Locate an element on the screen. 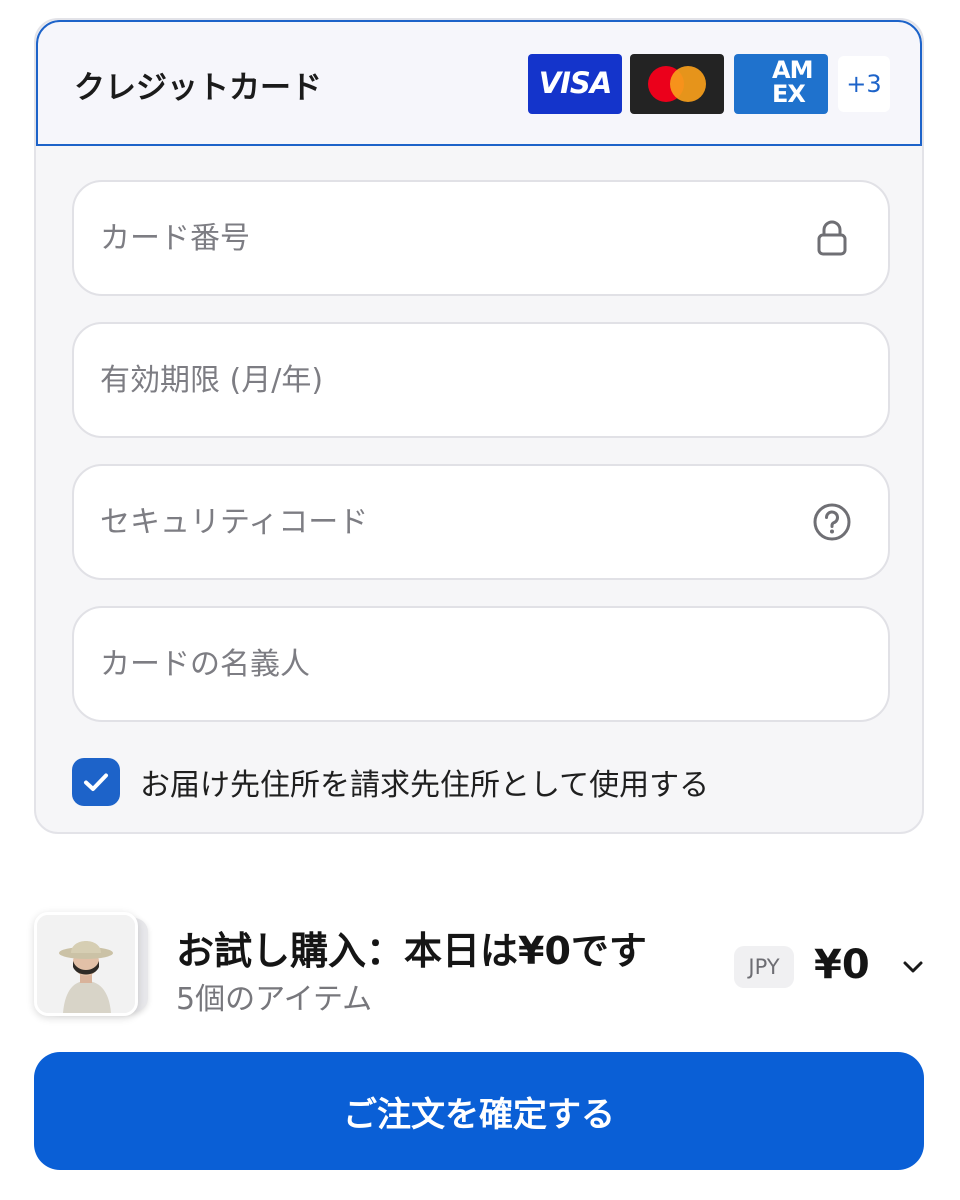  credit-card-title: クレジットカード is located at coordinates (198, 88).